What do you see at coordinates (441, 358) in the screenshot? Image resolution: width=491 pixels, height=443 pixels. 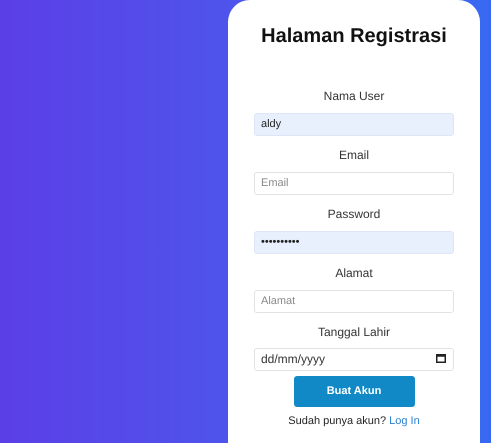 I see `calendar-icon` at bounding box center [441, 358].